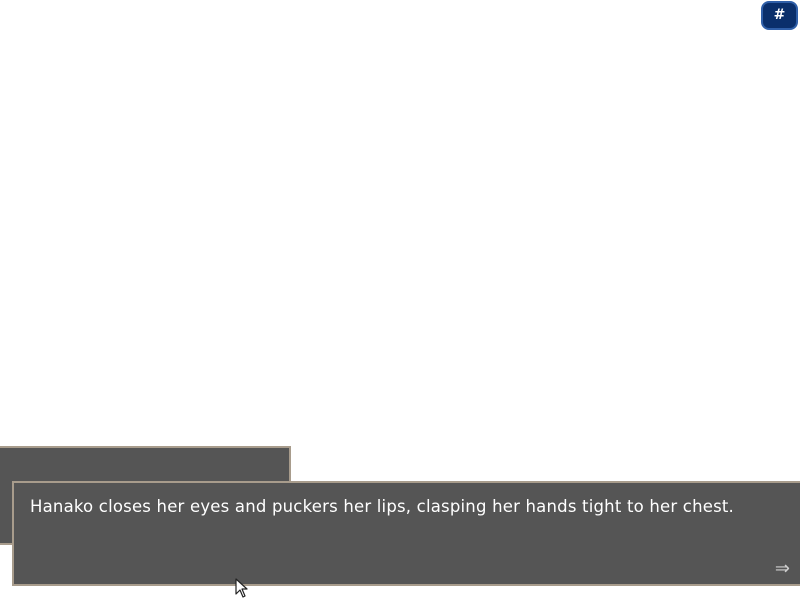  What do you see at coordinates (782, 569) in the screenshot?
I see `advance-arrow-icon: ⇒` at bounding box center [782, 569].